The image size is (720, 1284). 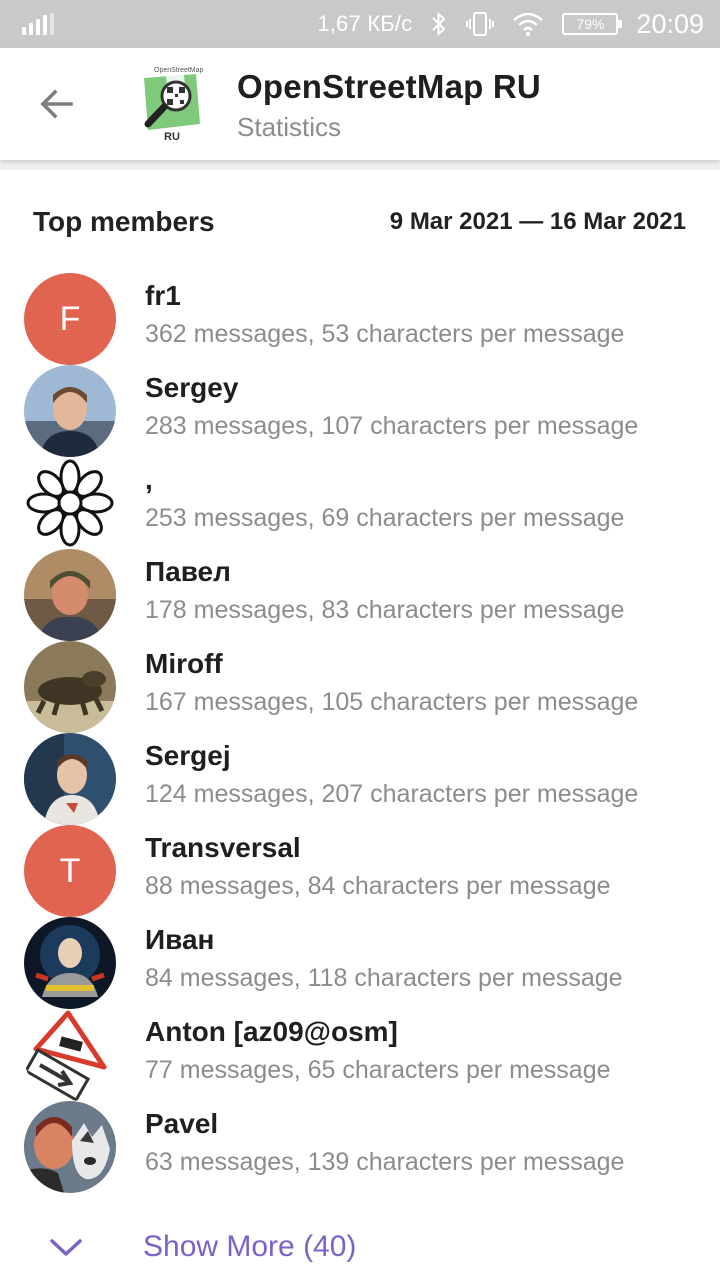 I want to click on arrow-back-icon, so click(x=56, y=104).